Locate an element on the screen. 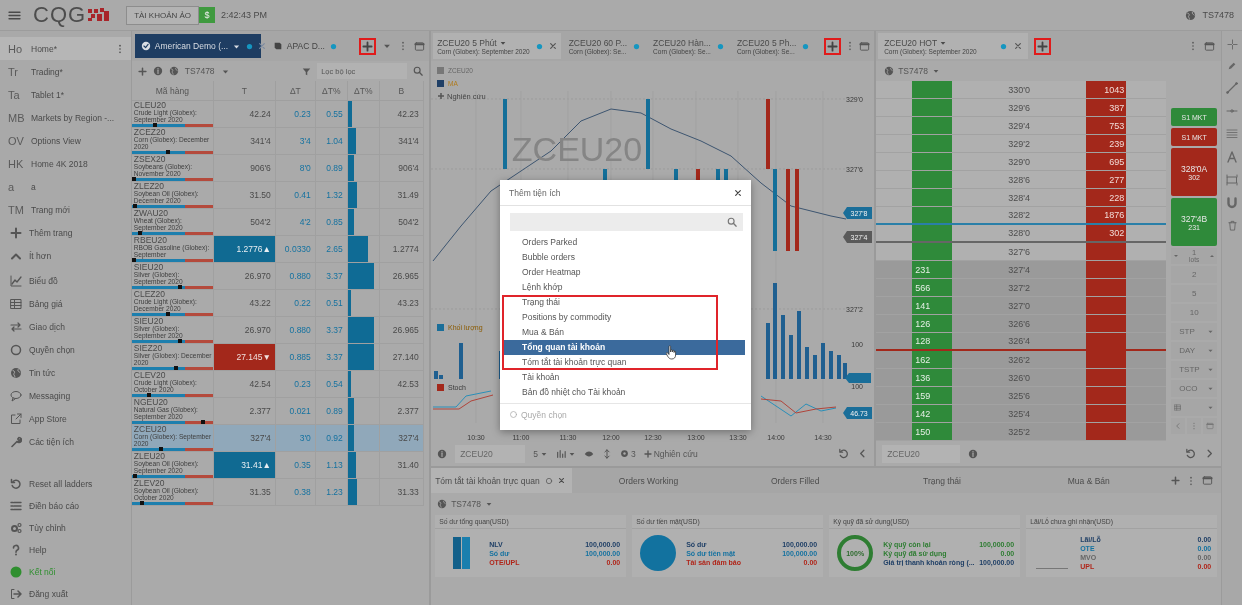 The width and height of the screenshot is (1242, 605). bid-cell: 150 is located at coordinates (932, 431).